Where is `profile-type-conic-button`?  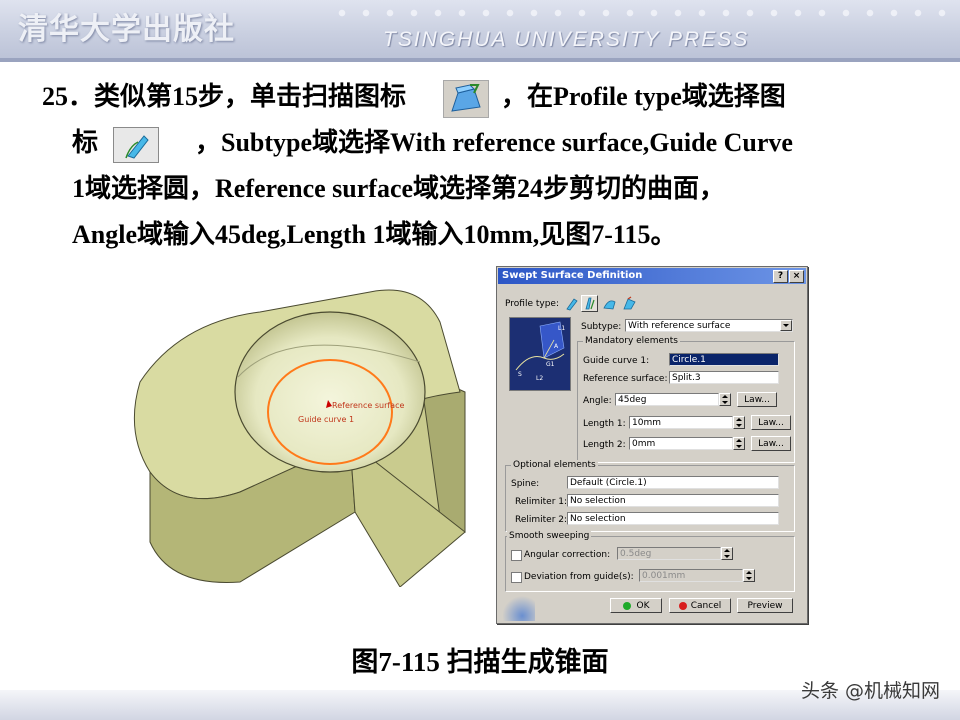 profile-type-conic-button is located at coordinates (629, 303).